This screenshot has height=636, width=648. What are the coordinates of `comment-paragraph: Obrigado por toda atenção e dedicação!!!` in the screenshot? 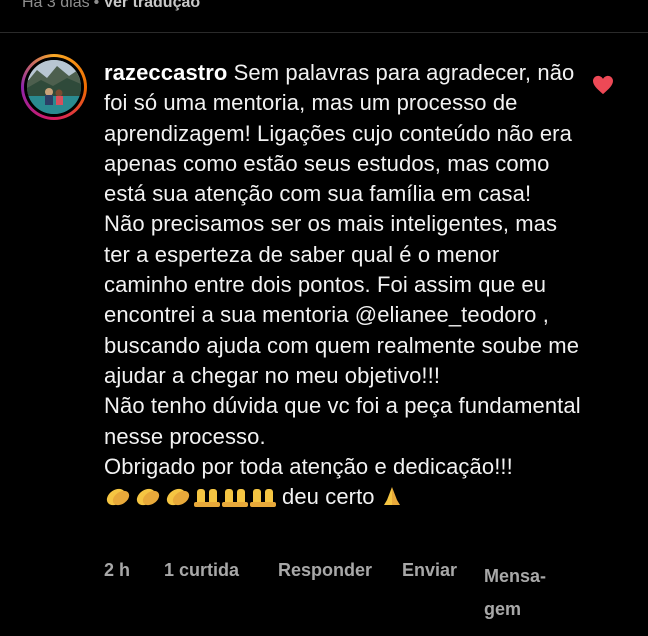 It's located at (344, 467).